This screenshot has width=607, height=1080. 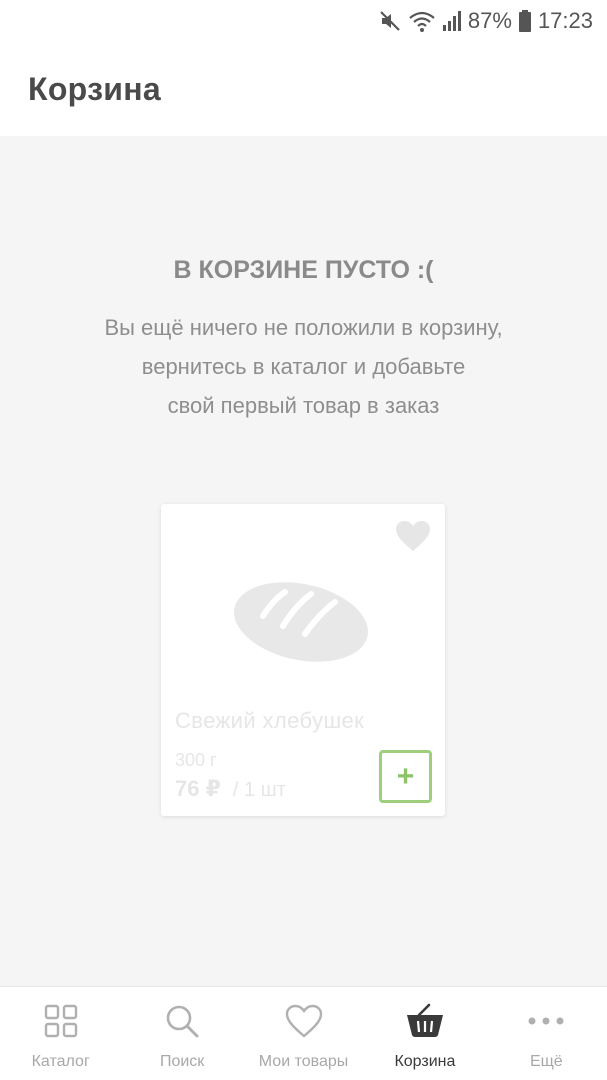 What do you see at coordinates (182, 1021) in the screenshot?
I see `search-icon` at bounding box center [182, 1021].